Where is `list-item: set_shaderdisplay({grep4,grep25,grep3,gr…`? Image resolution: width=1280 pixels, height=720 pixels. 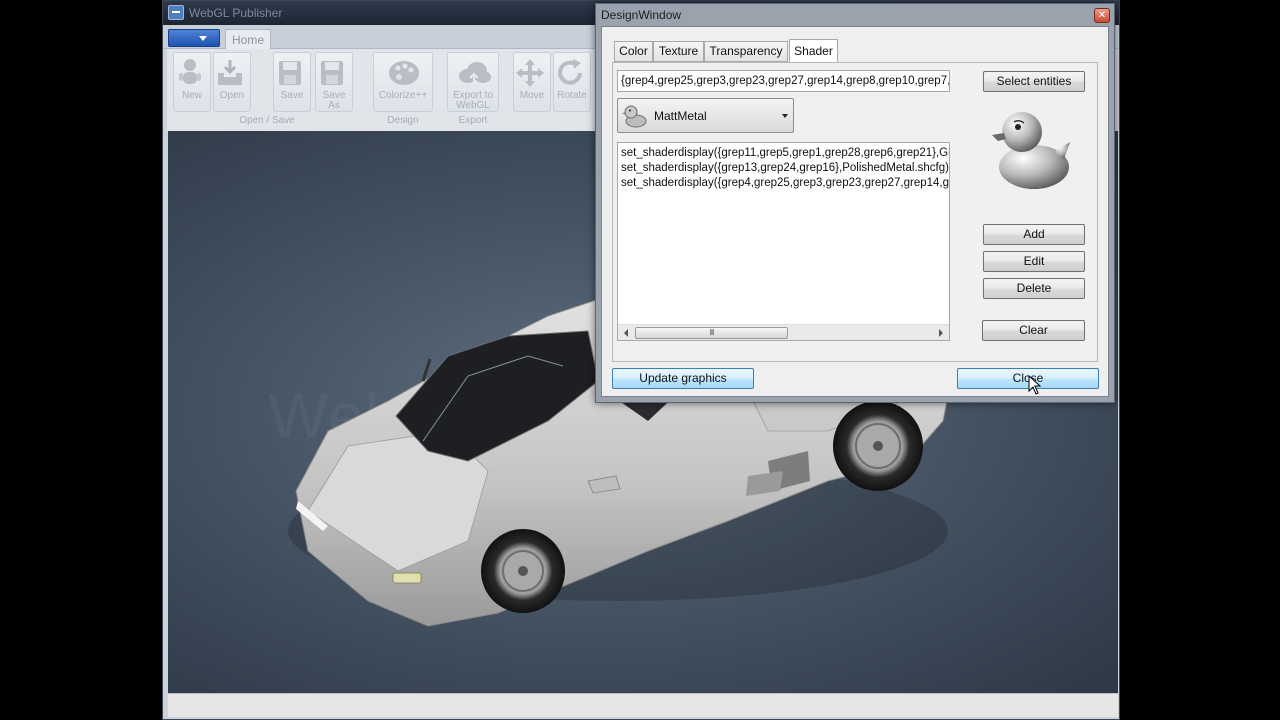 list-item: set_shaderdisplay({grep4,grep25,grep3,gr… is located at coordinates (785, 183).